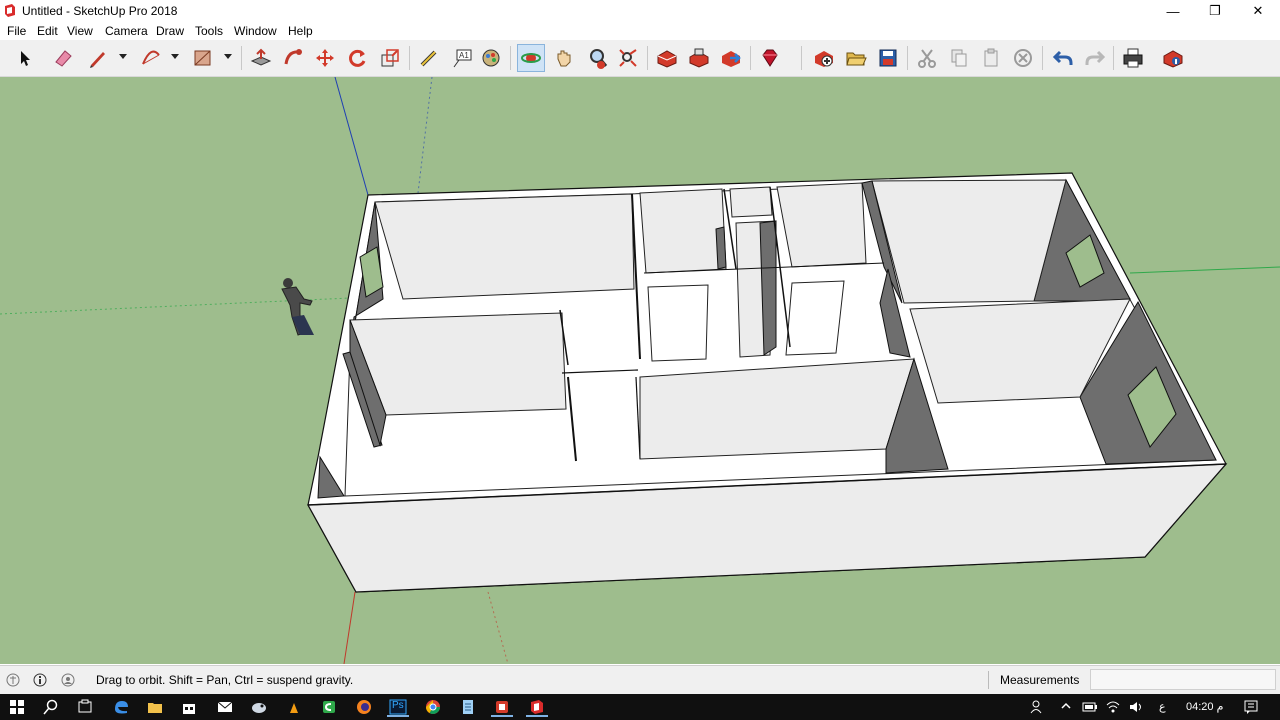 This screenshot has width=1280, height=720. Describe the element at coordinates (100, 11) in the screenshot. I see `window-title: Untitled - SketchUp Pro 2018` at that location.